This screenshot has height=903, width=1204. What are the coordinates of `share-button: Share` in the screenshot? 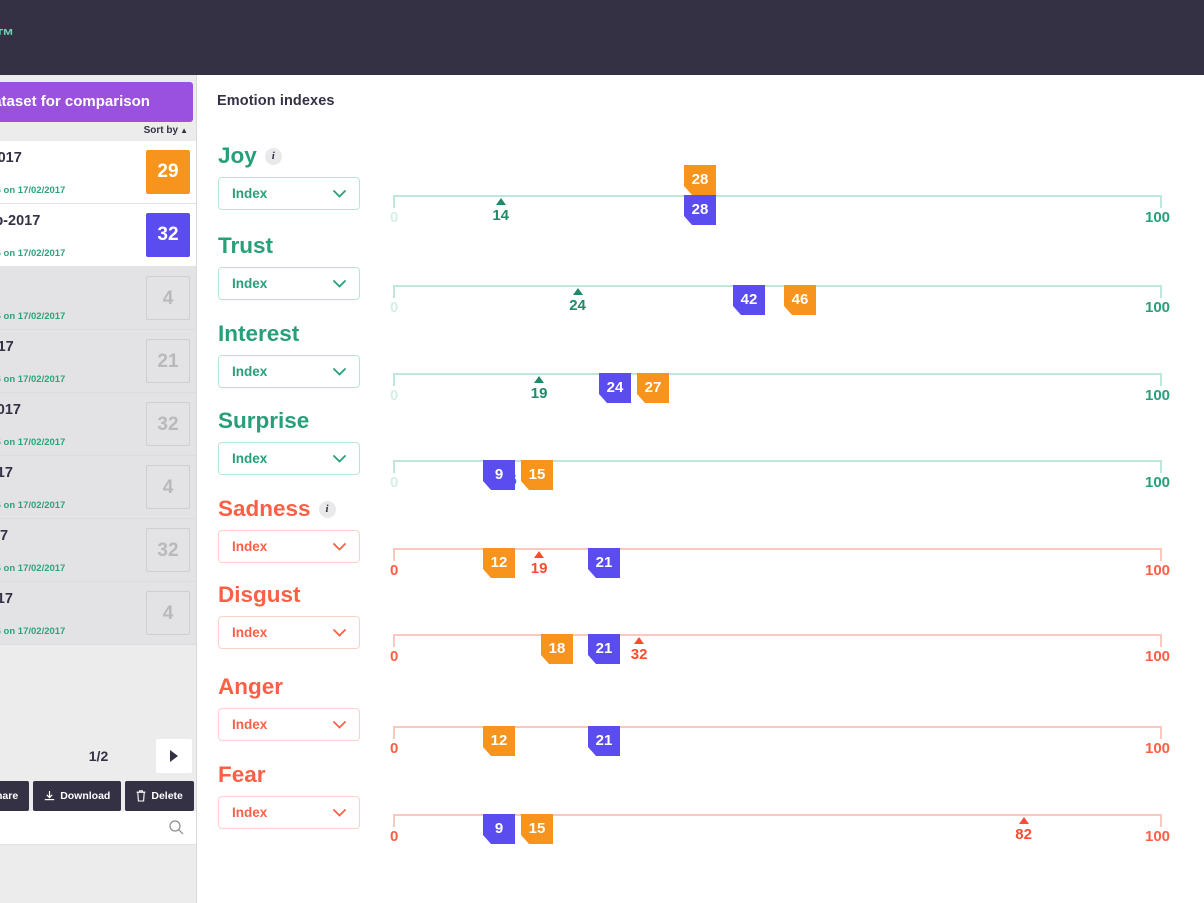 It's located at (15, 796).